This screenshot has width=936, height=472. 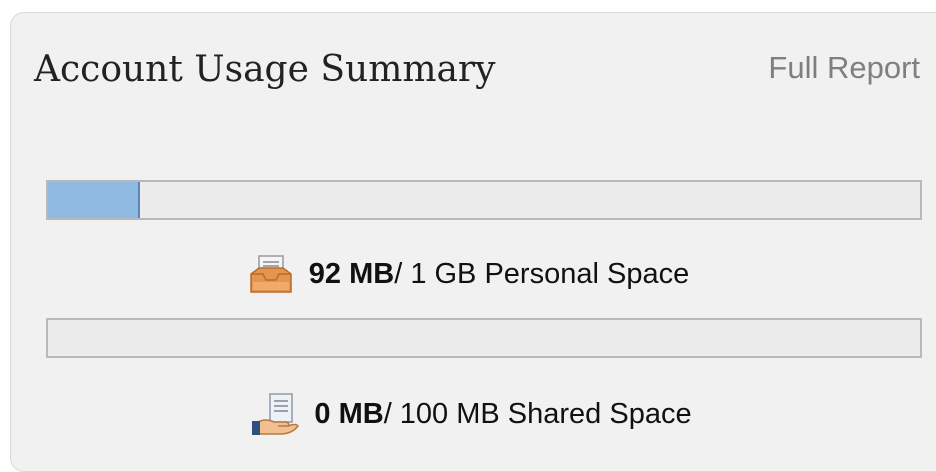 I want to click on personal-space-progress-bar, so click(x=484, y=200).